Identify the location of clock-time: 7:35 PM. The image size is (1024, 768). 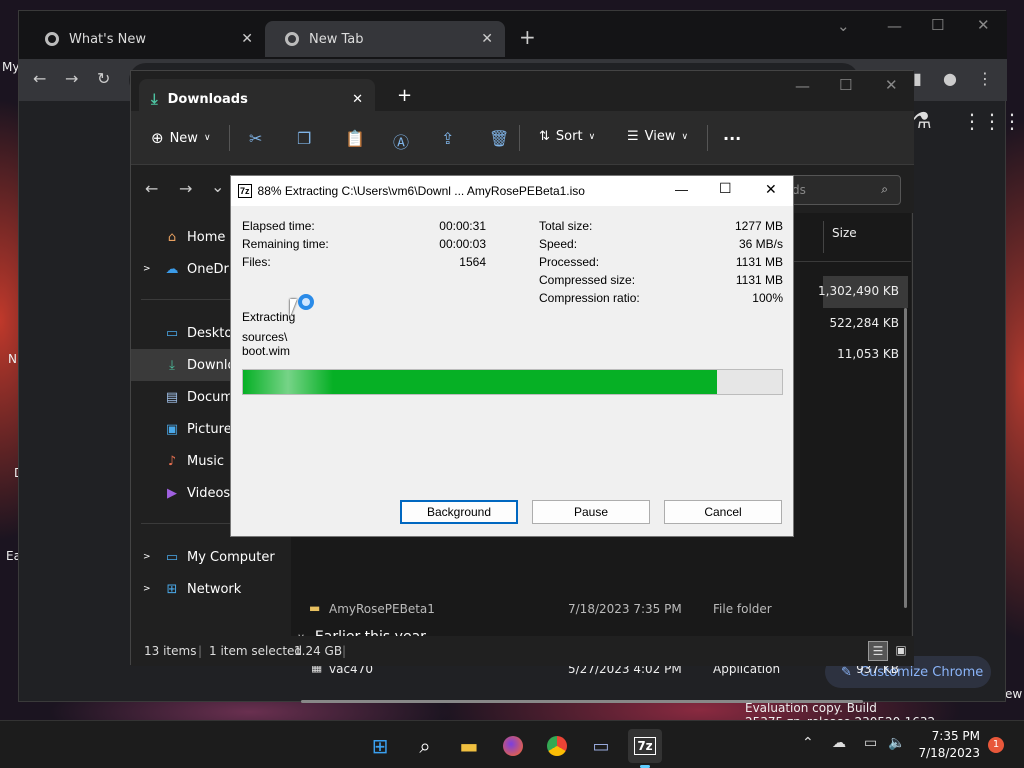
(950, 736).